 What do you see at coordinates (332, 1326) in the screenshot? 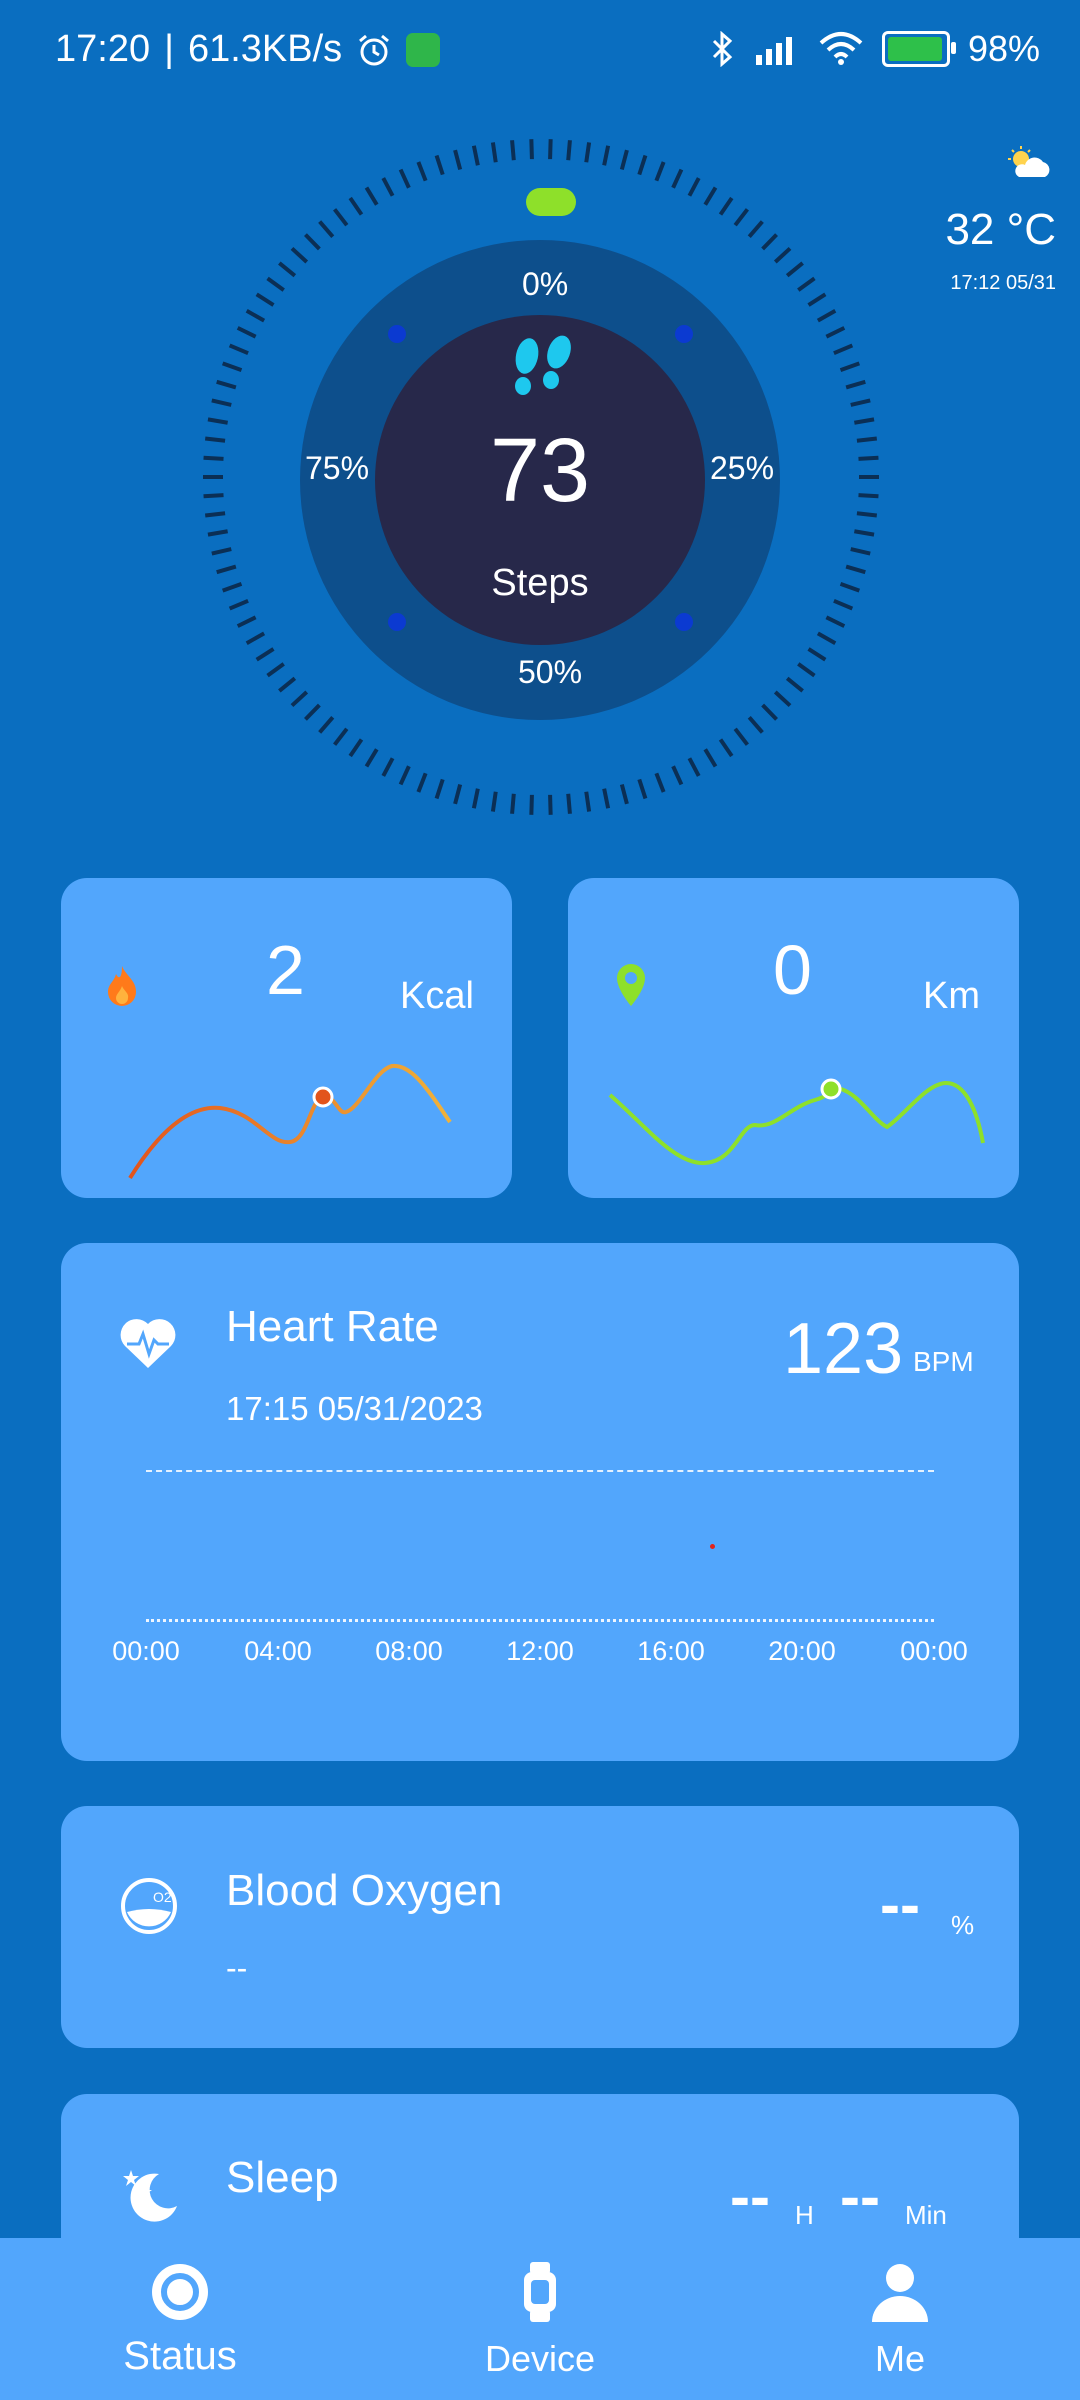
I see `heart-rate-title: Heart Rate` at bounding box center [332, 1326].